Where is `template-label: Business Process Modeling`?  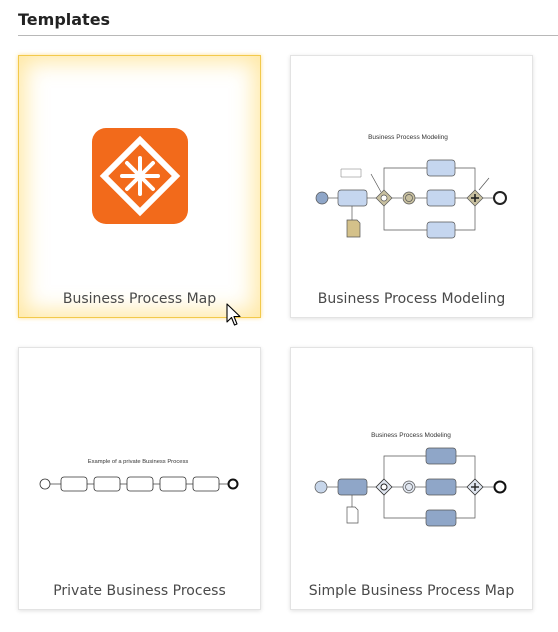 template-label: Business Process Modeling is located at coordinates (411, 299).